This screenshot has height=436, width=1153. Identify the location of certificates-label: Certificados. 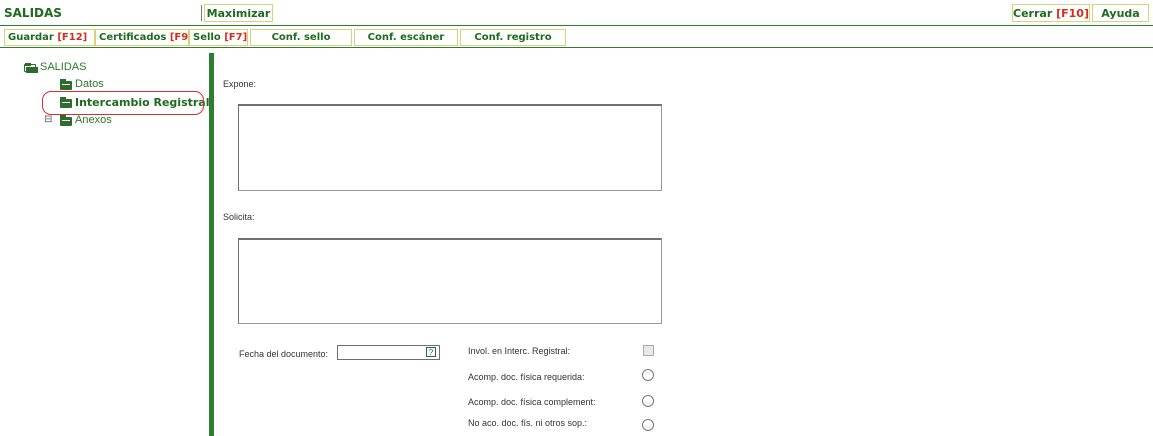
(133, 37).